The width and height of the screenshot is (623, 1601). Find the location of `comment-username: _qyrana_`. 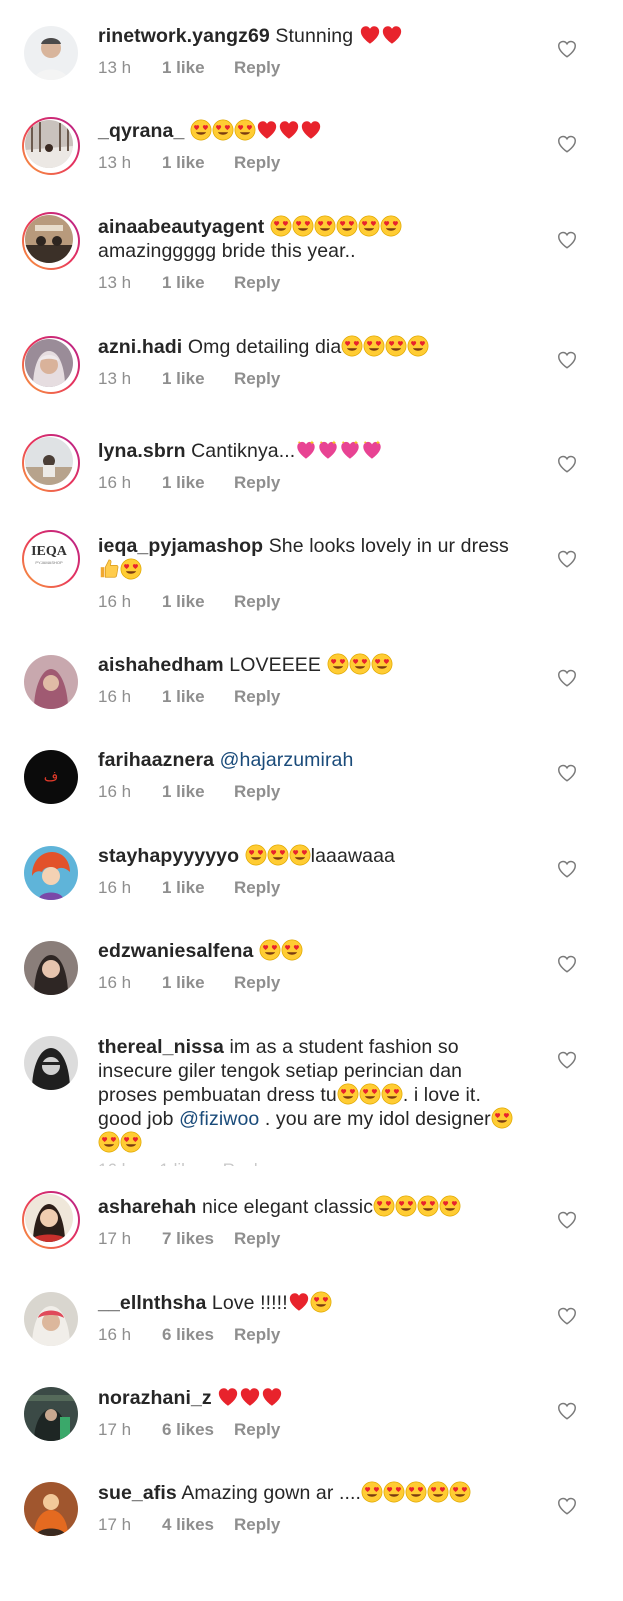

comment-username: _qyrana_ is located at coordinates (141, 131).